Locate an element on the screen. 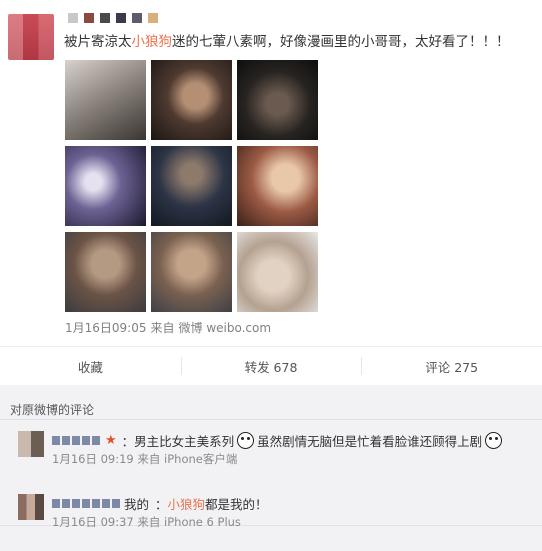 This screenshot has width=542, height=551. comment-text: 都是我的！ is located at coordinates (236, 504).